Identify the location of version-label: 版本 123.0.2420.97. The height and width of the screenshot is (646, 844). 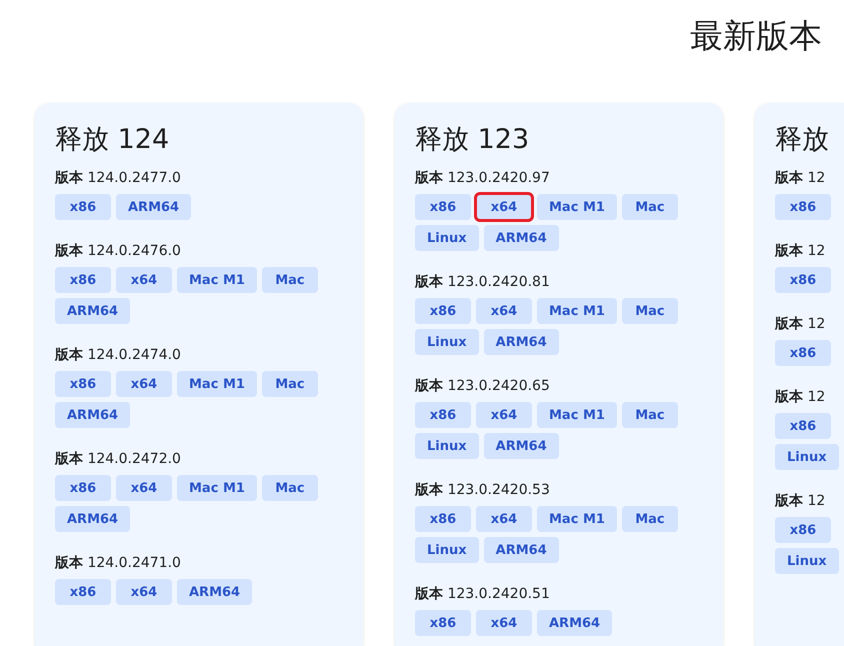
(483, 178).